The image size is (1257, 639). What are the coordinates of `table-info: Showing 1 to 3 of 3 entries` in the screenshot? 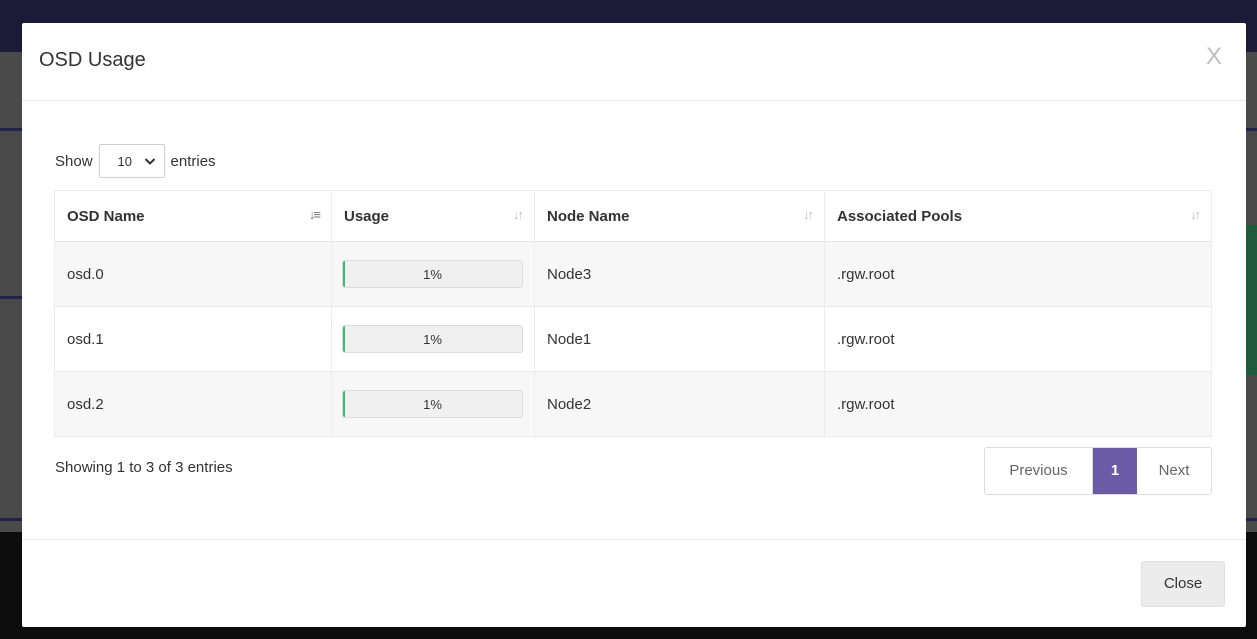 It's located at (144, 467).